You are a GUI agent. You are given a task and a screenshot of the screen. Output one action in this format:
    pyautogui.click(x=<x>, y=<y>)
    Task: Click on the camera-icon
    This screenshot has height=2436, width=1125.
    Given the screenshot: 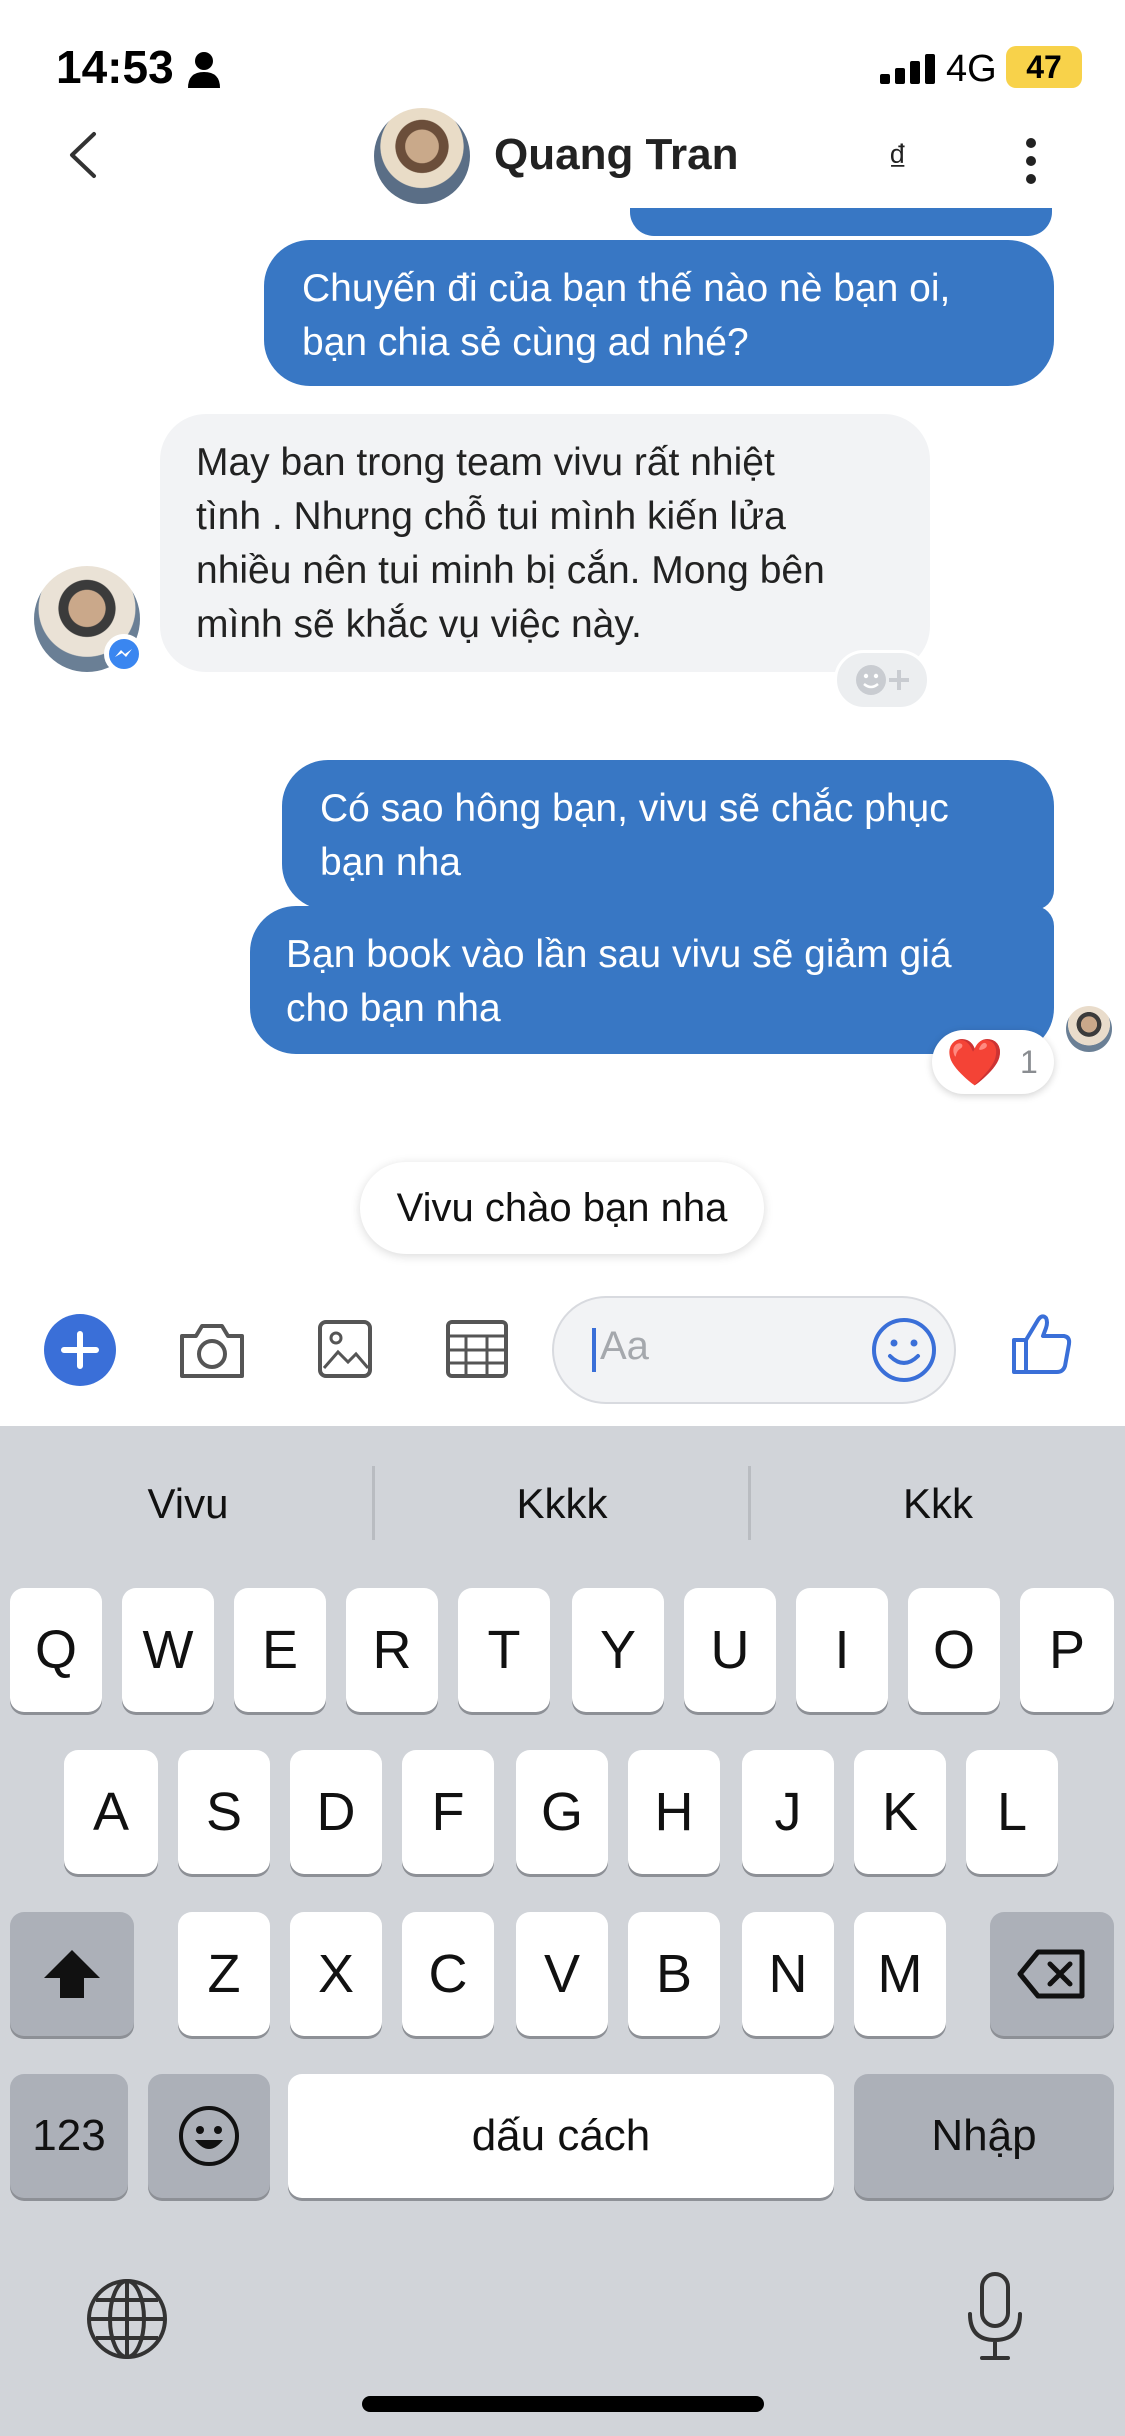 What is the action you would take?
    pyautogui.click(x=212, y=1350)
    